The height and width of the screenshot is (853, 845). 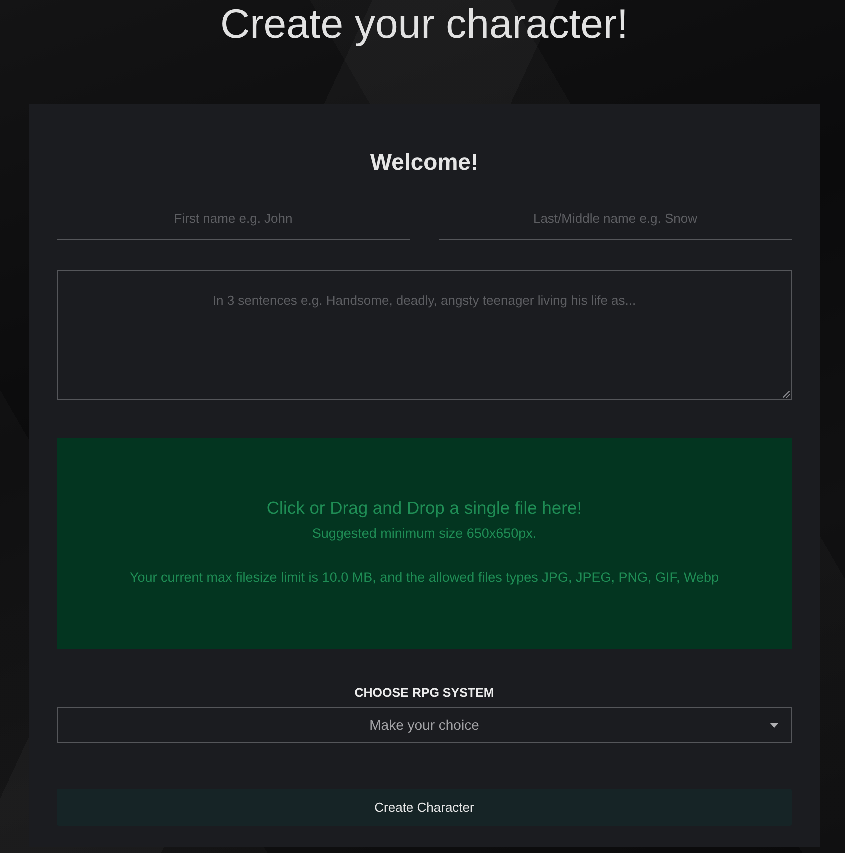 What do you see at coordinates (424, 578) in the screenshot?
I see `dropzone-limits: Your current max filesize limit is 10.0 MB, and the allowed files types JPG, JPEG, PNG, GIF, Webp` at bounding box center [424, 578].